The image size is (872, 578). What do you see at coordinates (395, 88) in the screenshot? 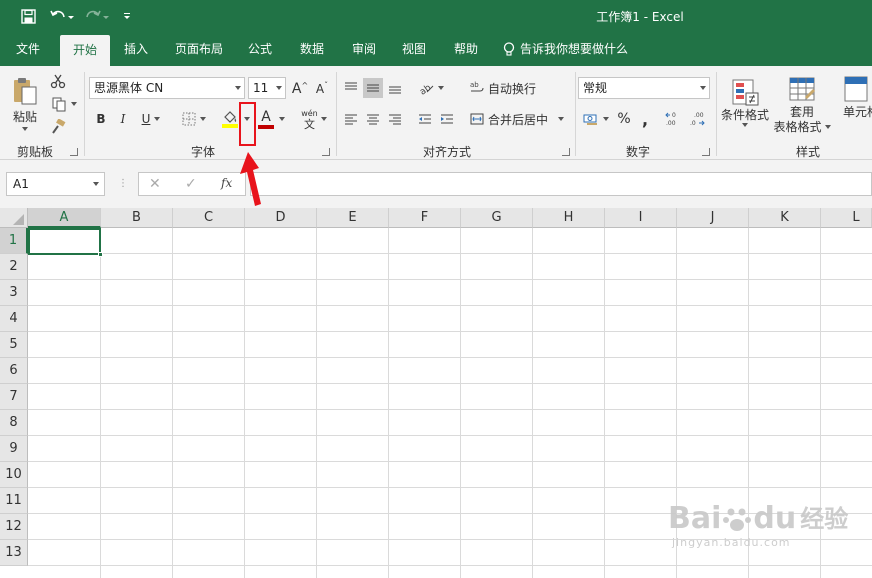
I see `align-bottom-button` at bounding box center [395, 88].